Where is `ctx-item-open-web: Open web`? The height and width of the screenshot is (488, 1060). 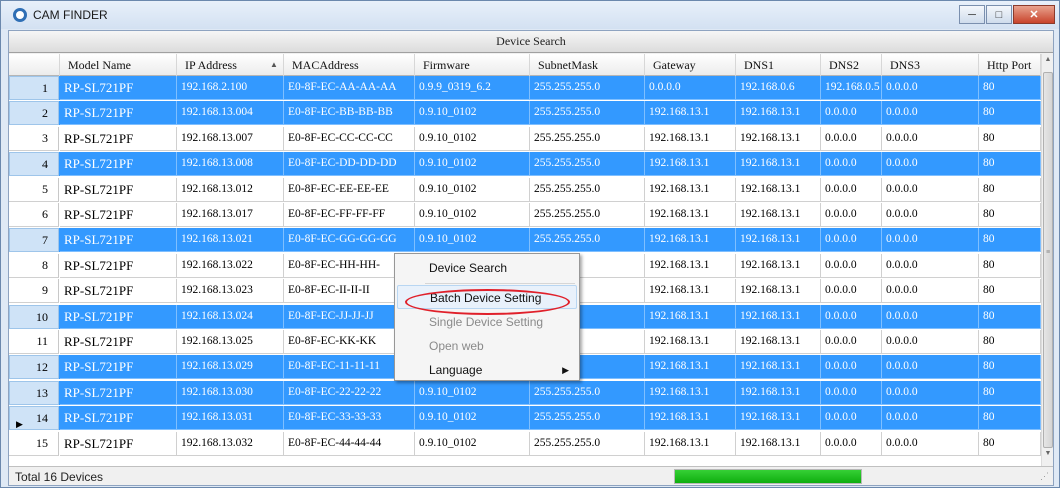
ctx-item-open-web: Open web is located at coordinates (487, 346).